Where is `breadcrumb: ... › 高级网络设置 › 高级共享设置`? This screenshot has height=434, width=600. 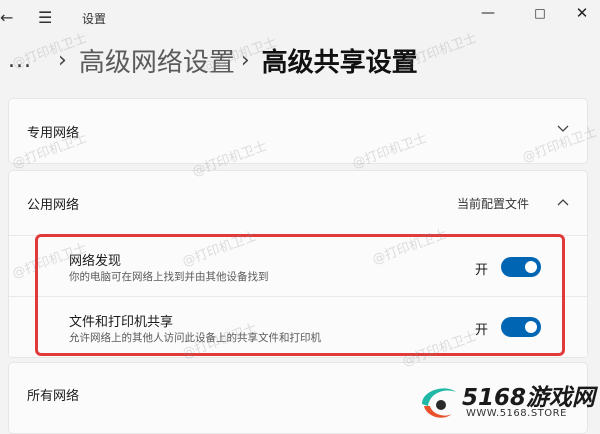 breadcrumb: ... › 高级网络设置 › 高级共享设置 is located at coordinates (213, 60).